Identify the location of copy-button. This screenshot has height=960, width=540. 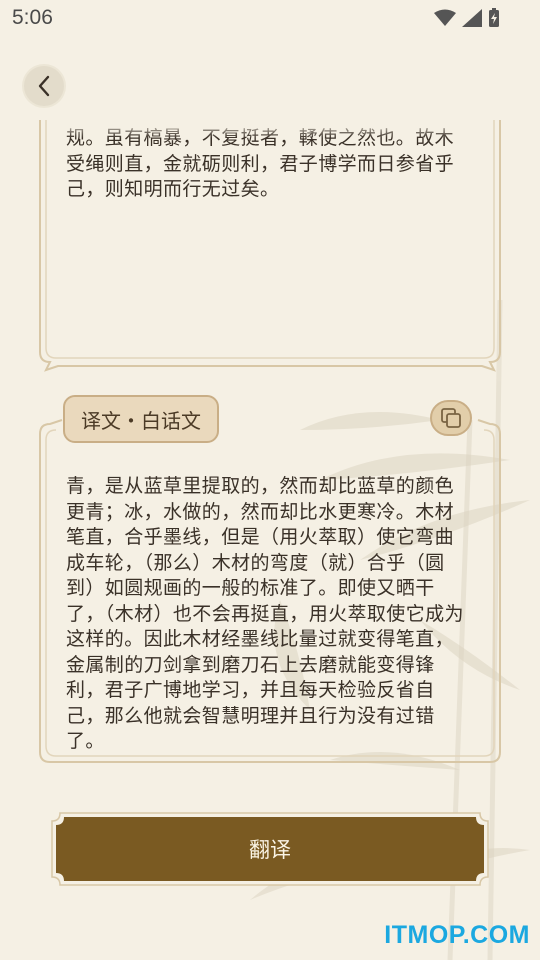
(451, 418).